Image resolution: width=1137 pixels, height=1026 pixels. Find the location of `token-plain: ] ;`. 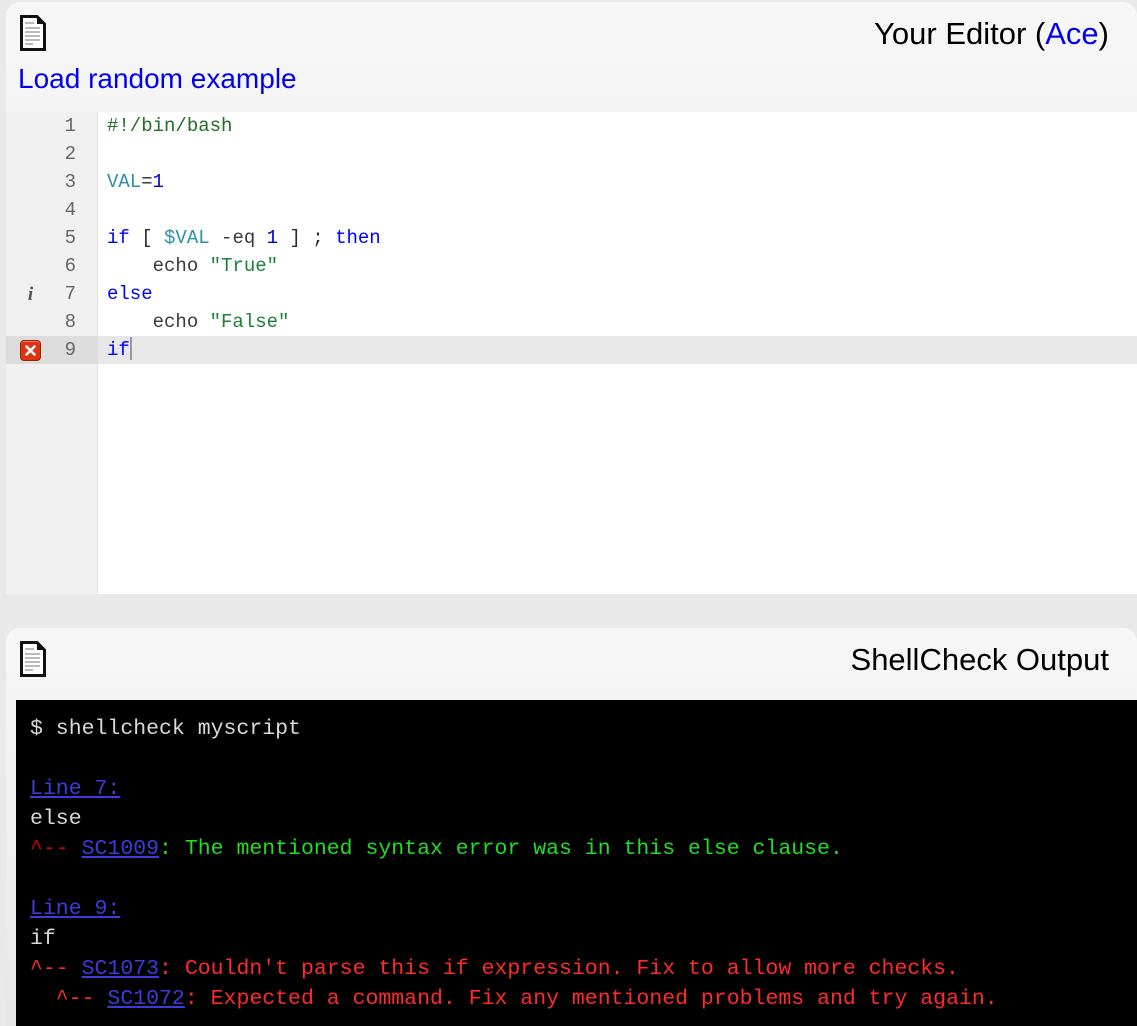

token-plain: ] ; is located at coordinates (307, 238).